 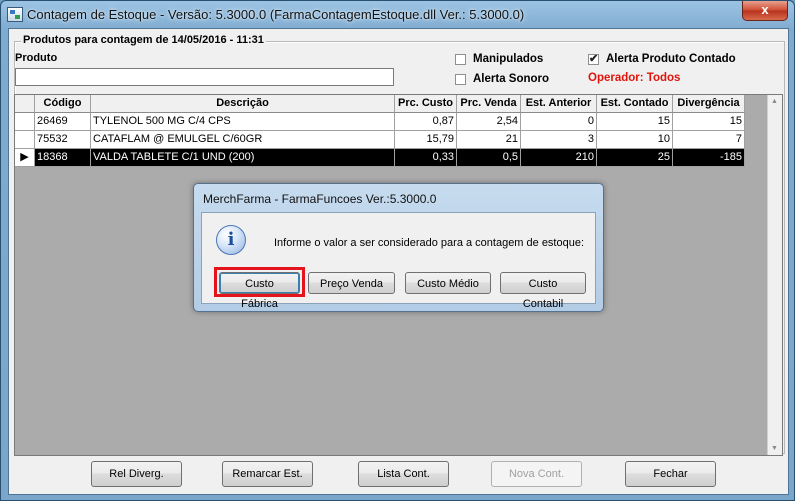 I want to click on col-est-contado: Est. Contado, so click(x=635, y=104).